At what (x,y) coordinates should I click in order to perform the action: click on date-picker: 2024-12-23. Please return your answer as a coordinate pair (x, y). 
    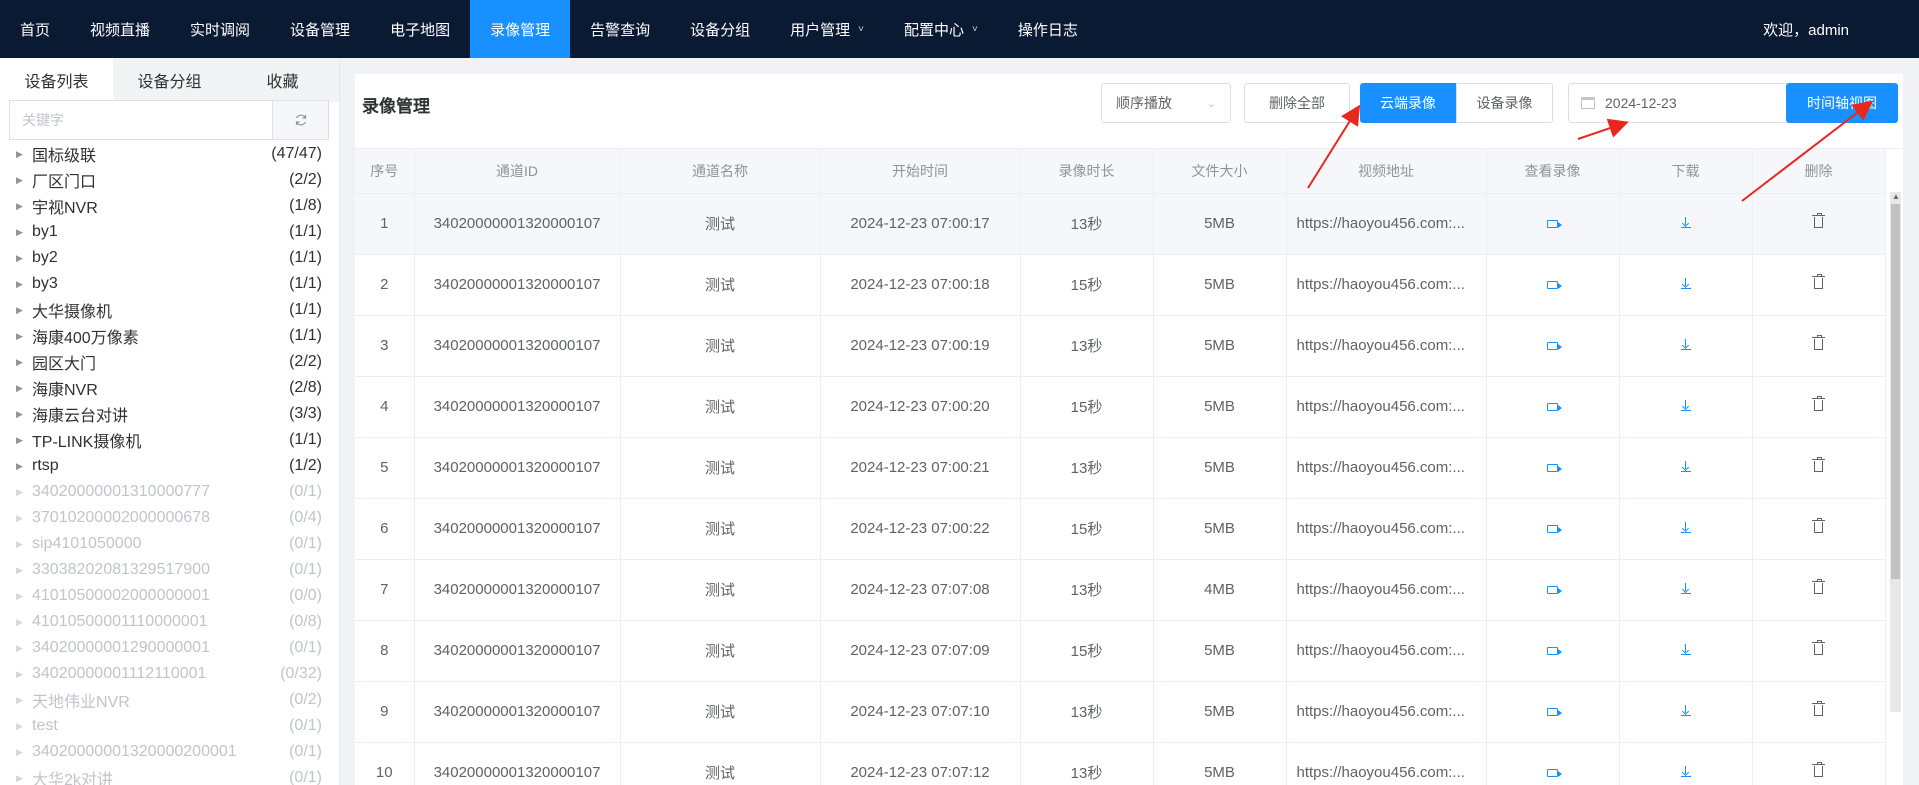
    Looking at the image, I should click on (1678, 103).